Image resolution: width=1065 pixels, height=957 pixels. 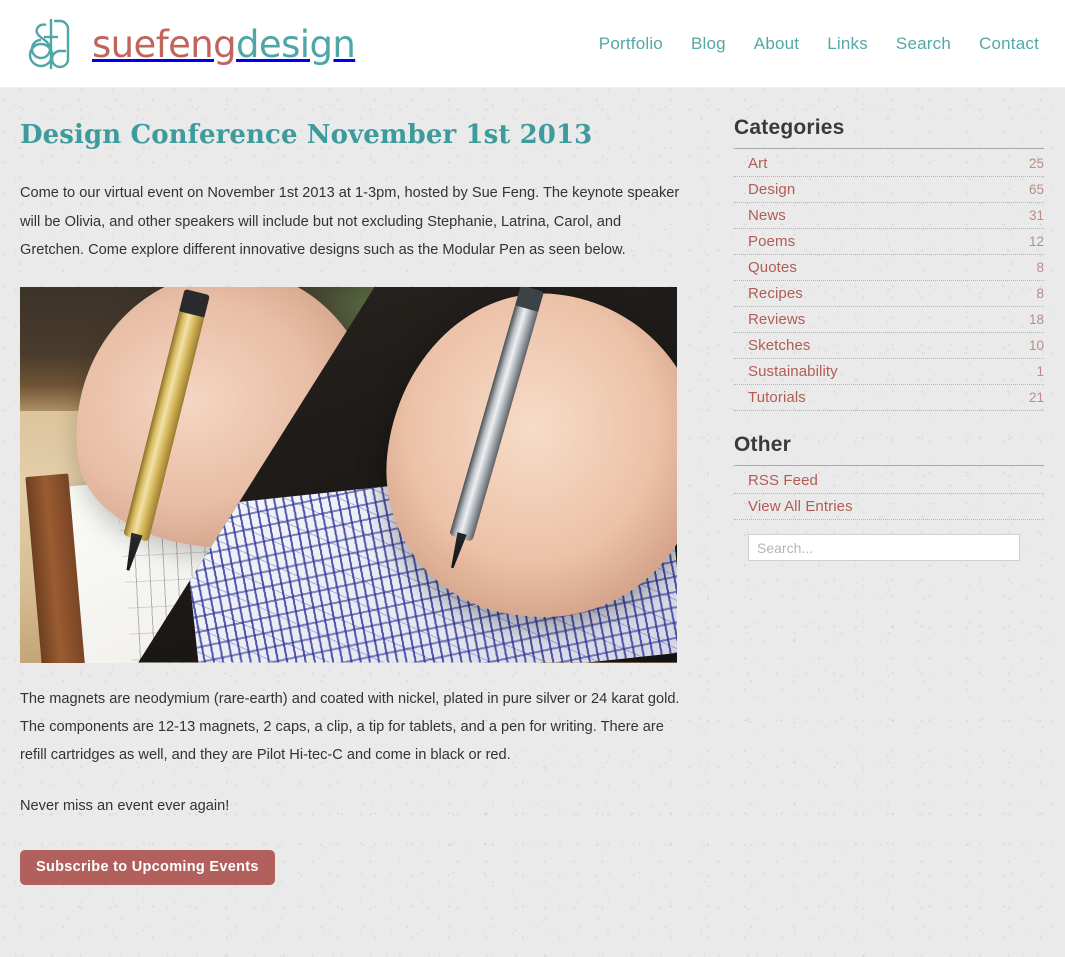 I want to click on other-list: RSS Feed View All Entries, so click(x=889, y=494).